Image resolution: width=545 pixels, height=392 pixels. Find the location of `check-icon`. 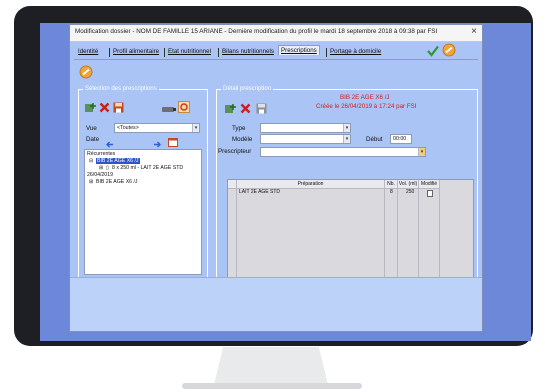

check-icon is located at coordinates (433, 53).